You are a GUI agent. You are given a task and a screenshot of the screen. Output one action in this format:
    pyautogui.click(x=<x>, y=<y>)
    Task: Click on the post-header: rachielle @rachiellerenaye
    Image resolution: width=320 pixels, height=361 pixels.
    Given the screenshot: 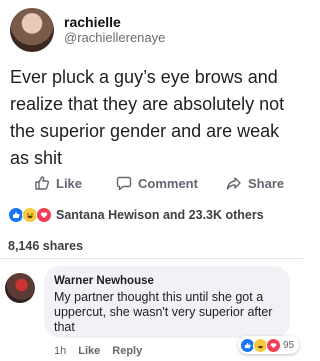 What is the action you would take?
    pyautogui.click(x=87, y=30)
    